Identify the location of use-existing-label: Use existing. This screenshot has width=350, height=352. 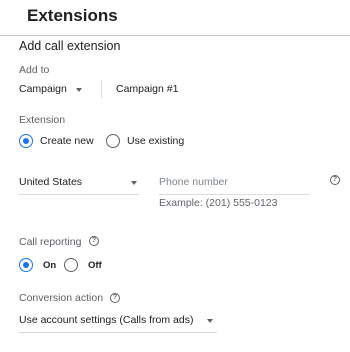
(156, 141).